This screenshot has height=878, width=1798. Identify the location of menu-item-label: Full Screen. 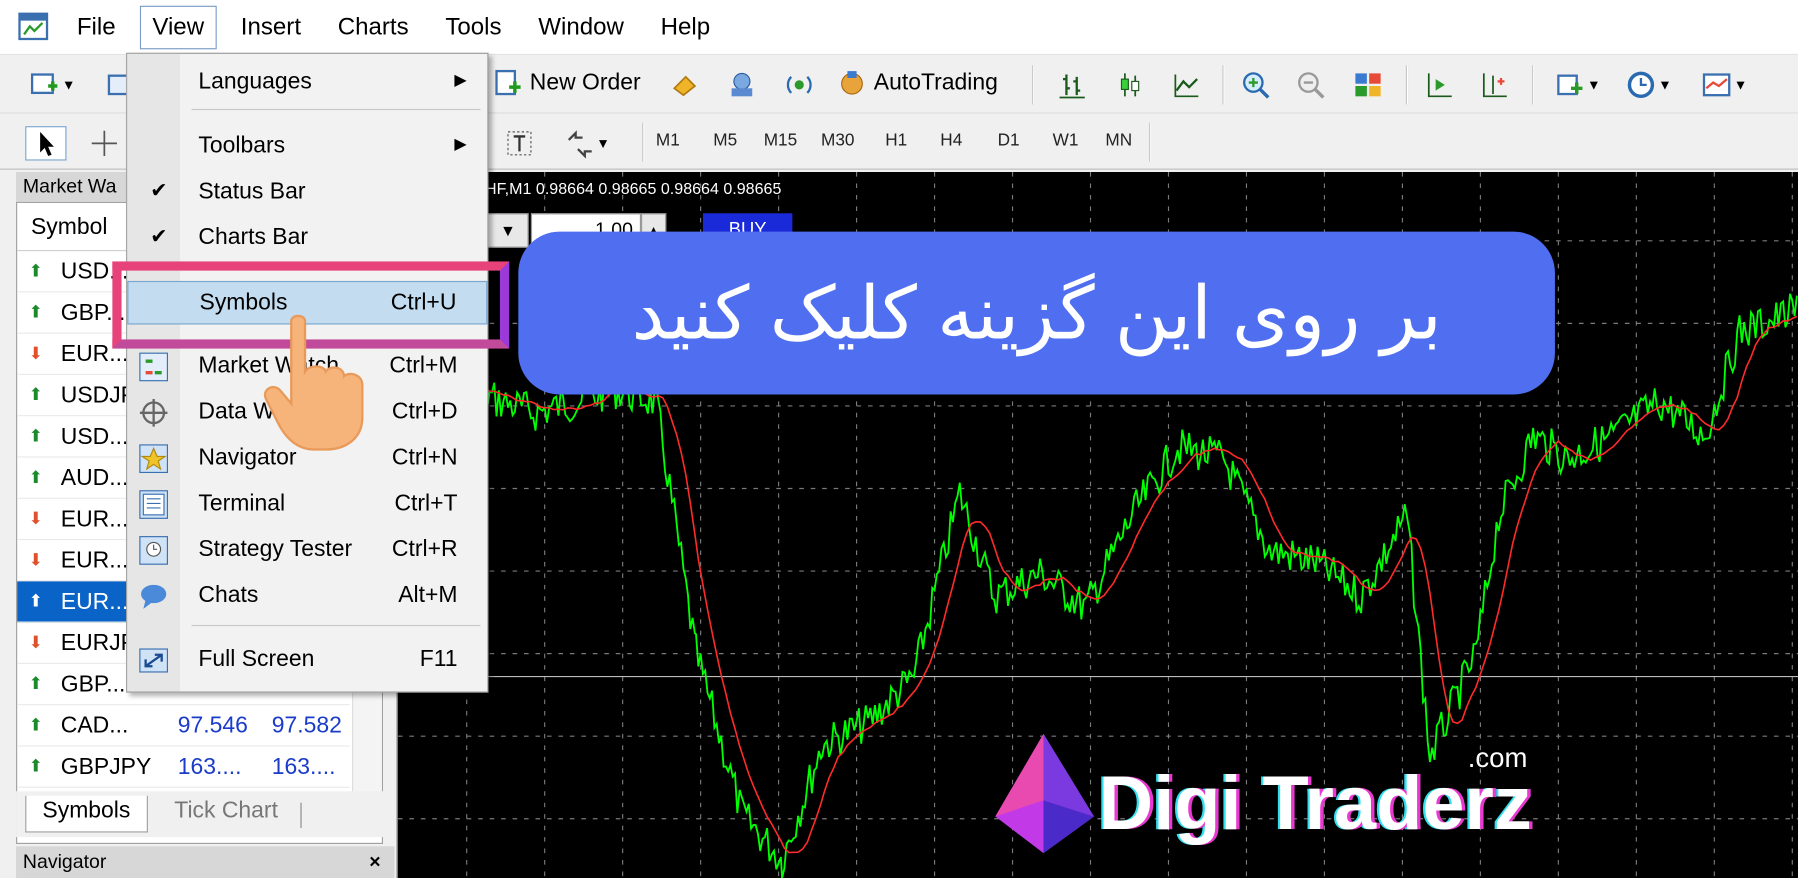
(256, 659).